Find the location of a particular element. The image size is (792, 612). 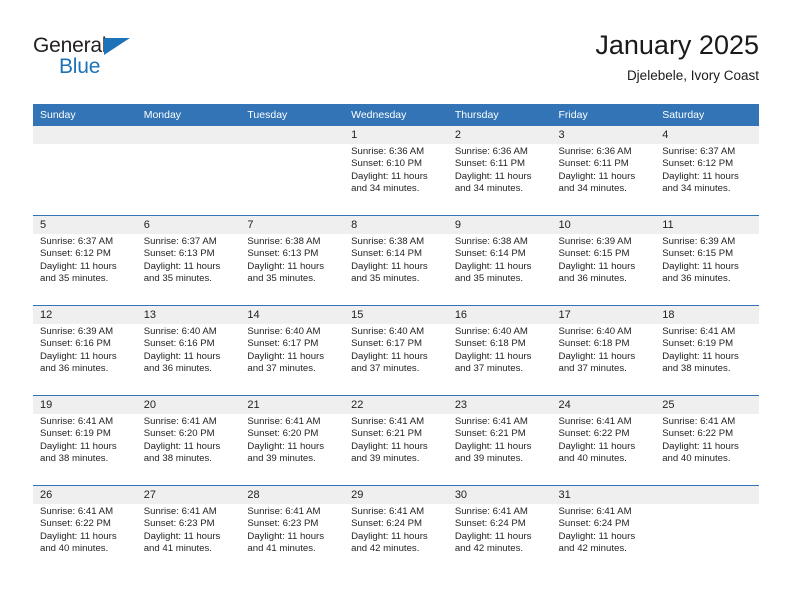

day-number: 1 is located at coordinates (396, 135).